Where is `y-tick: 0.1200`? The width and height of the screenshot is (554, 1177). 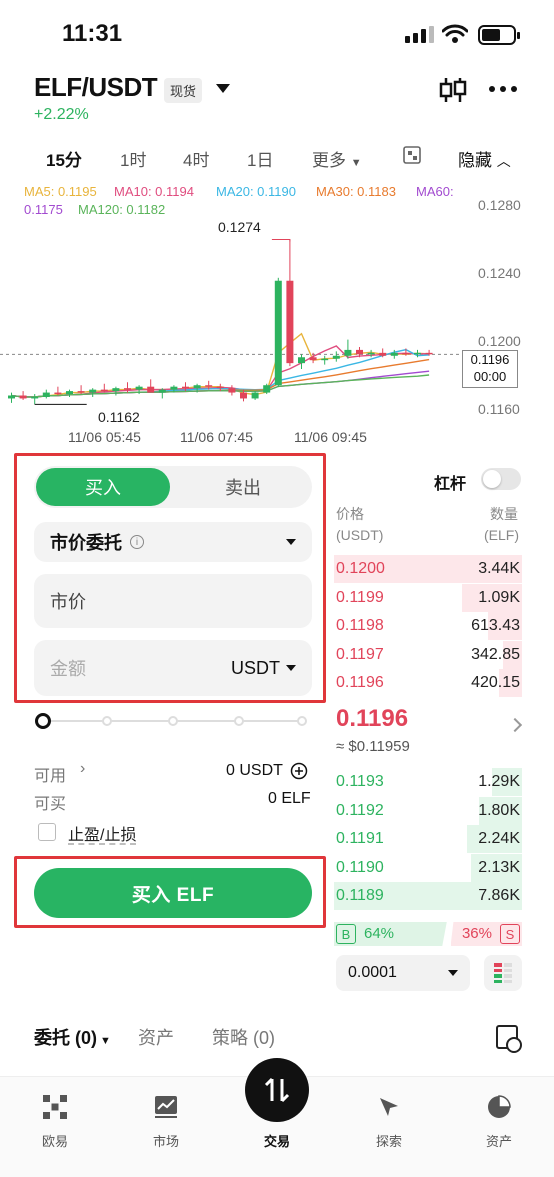 y-tick: 0.1200 is located at coordinates (499, 341).